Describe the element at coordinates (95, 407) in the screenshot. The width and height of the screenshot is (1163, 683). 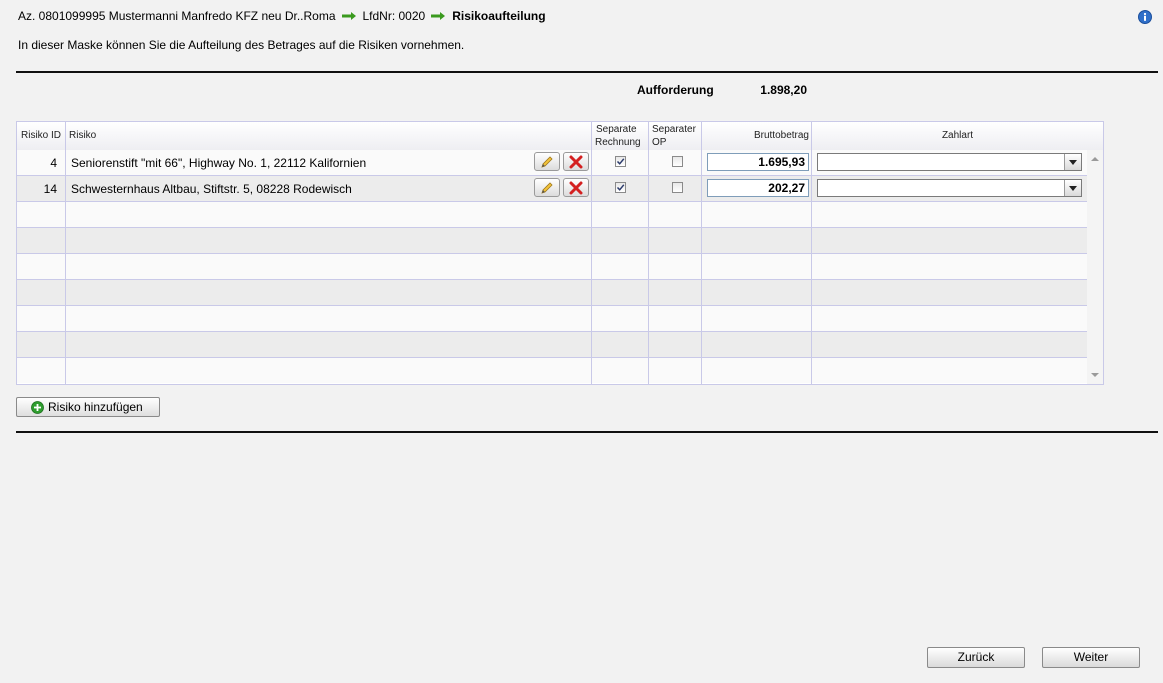
I see `add-risk-label: Risiko hinzufügen` at that location.